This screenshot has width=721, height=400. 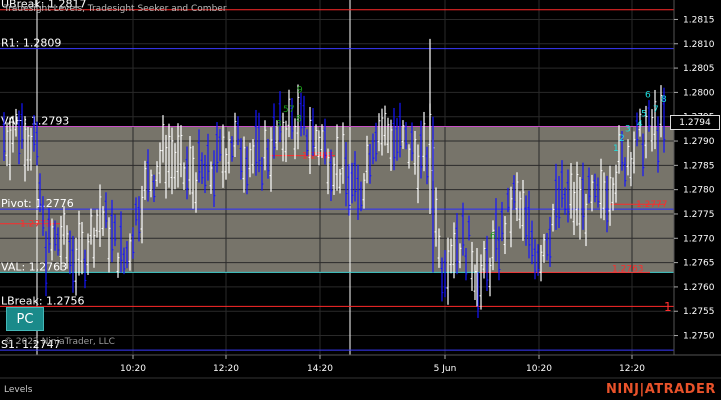 What do you see at coordinates (699, 239) in the screenshot?
I see `price-axis-label: 1.2770` at bounding box center [699, 239].